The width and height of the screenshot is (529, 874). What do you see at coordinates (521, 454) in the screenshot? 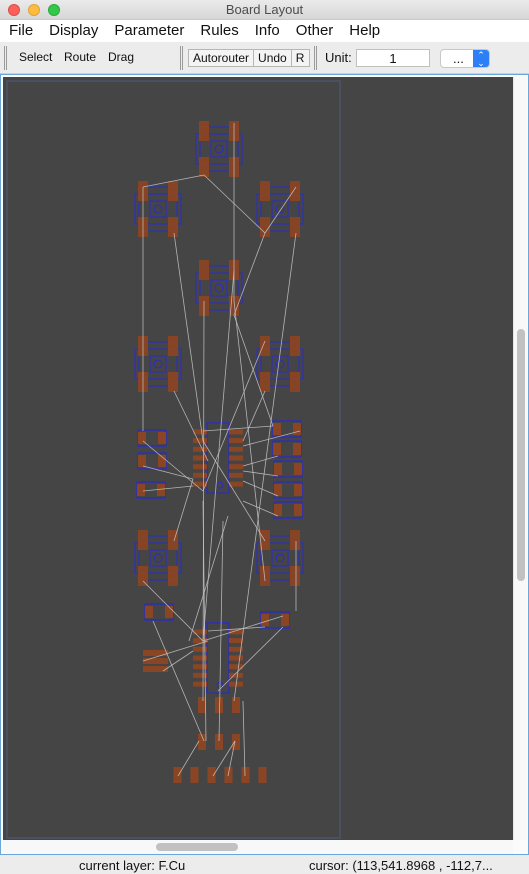
I see `vertical-scroll-thumb` at bounding box center [521, 454].